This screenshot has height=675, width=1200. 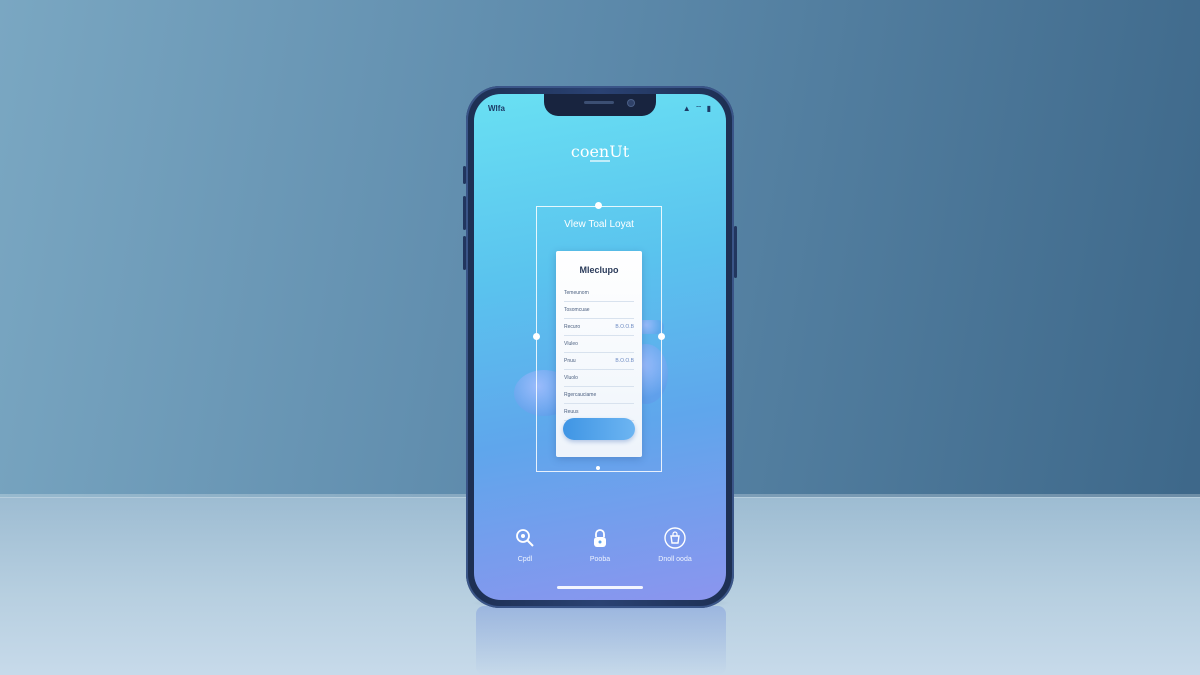 What do you see at coordinates (631, 103) in the screenshot?
I see `front-camera` at bounding box center [631, 103].